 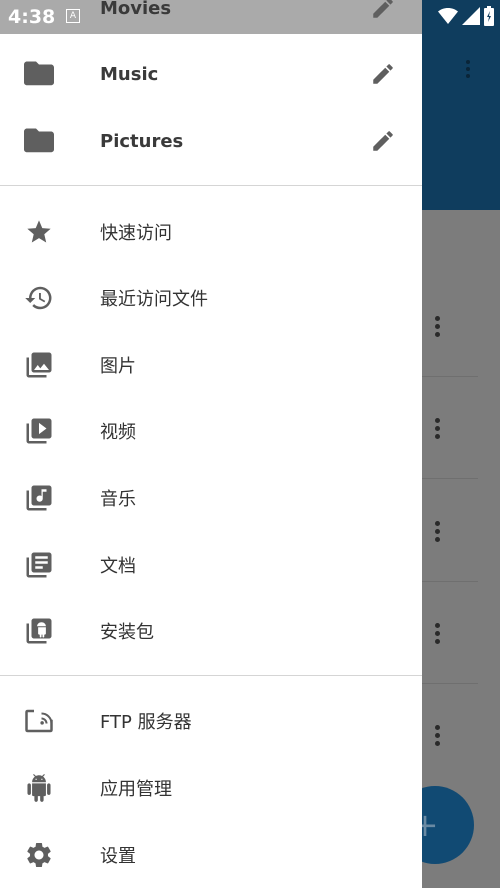 I want to click on drawer-item-images: 图片, so click(x=211, y=365).